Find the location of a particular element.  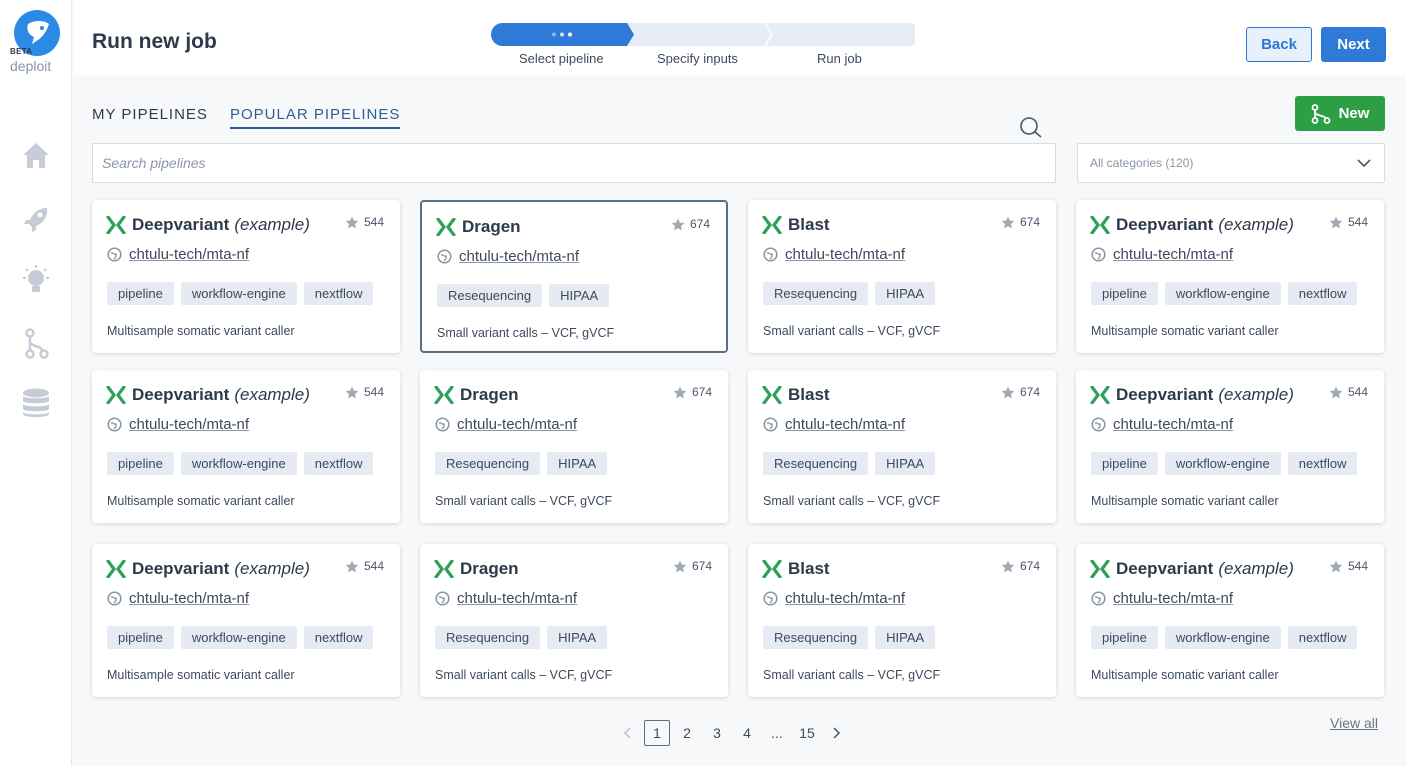

view-all-link: View all is located at coordinates (1354, 723).